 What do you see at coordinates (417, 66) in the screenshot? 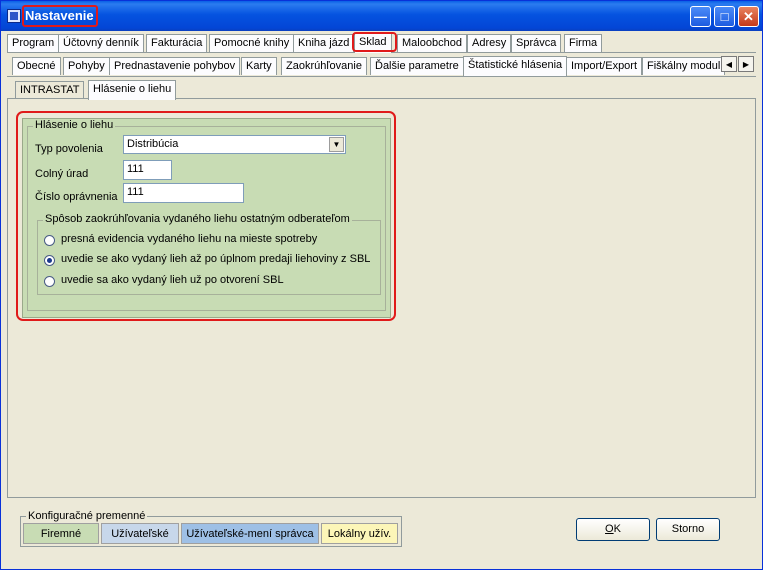
I see `tab-dalsie-parametre: Ďalšie parametre` at bounding box center [417, 66].